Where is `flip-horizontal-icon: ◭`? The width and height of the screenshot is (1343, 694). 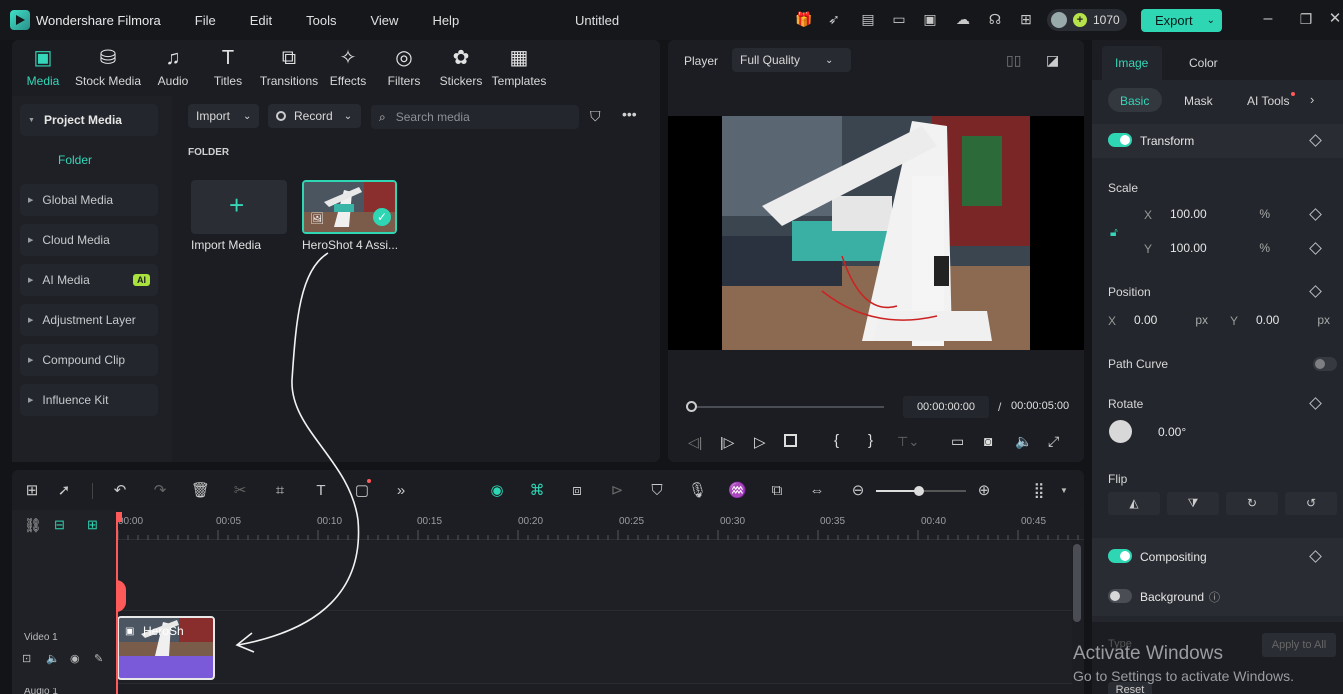 flip-horizontal-icon: ◭ is located at coordinates (1134, 503).